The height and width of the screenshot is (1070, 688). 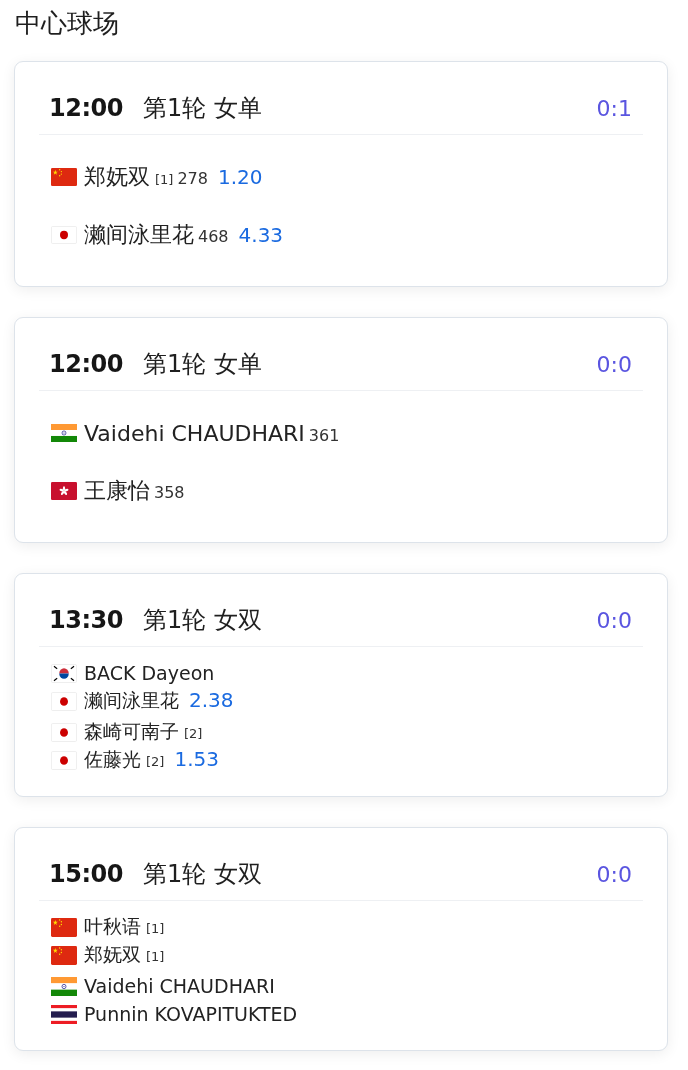 What do you see at coordinates (117, 491) in the screenshot?
I see `player-name: 王康怡` at bounding box center [117, 491].